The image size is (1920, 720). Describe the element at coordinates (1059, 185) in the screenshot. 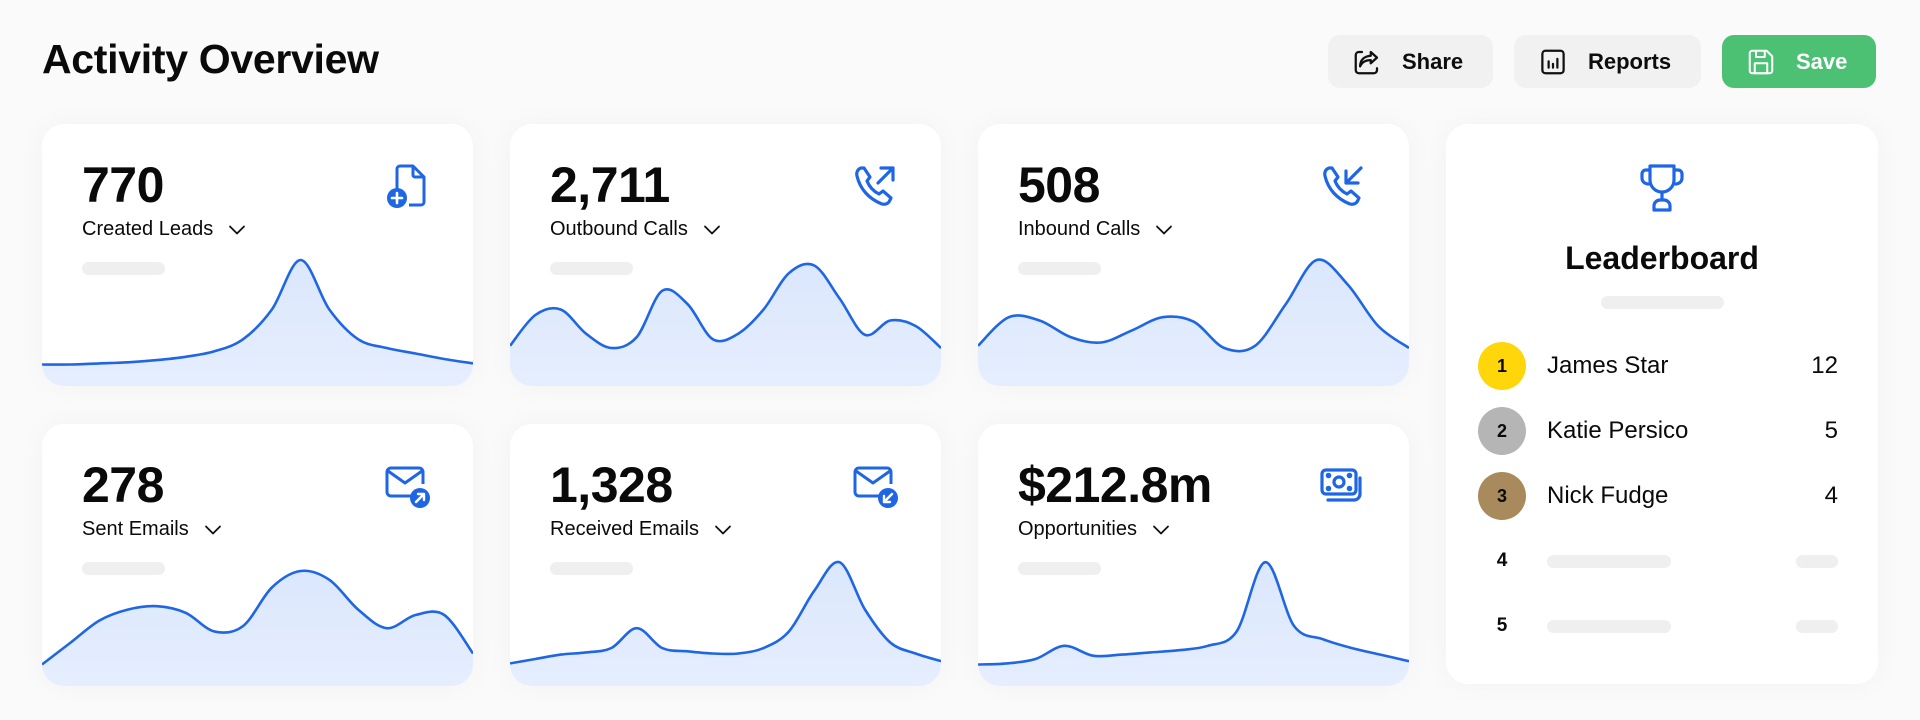

I see `metric-value: 508` at that location.